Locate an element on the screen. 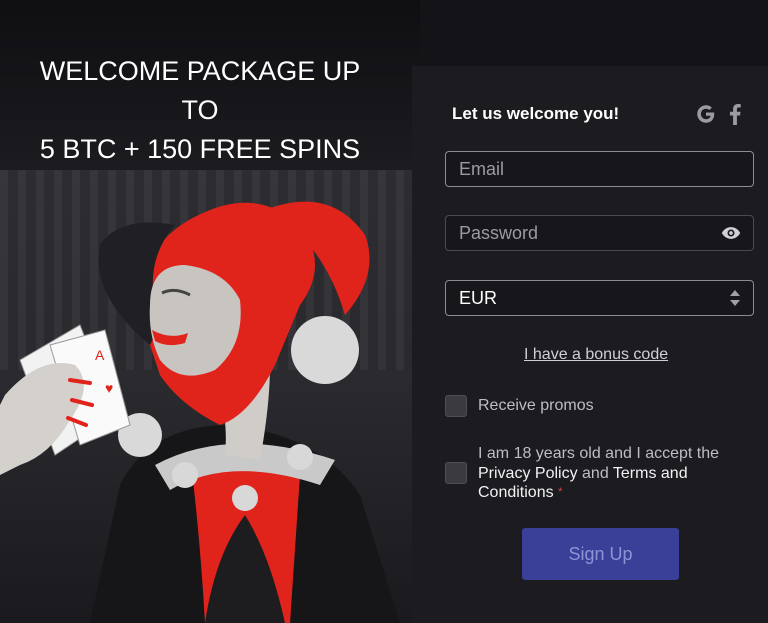  google-icon is located at coordinates (706, 114).